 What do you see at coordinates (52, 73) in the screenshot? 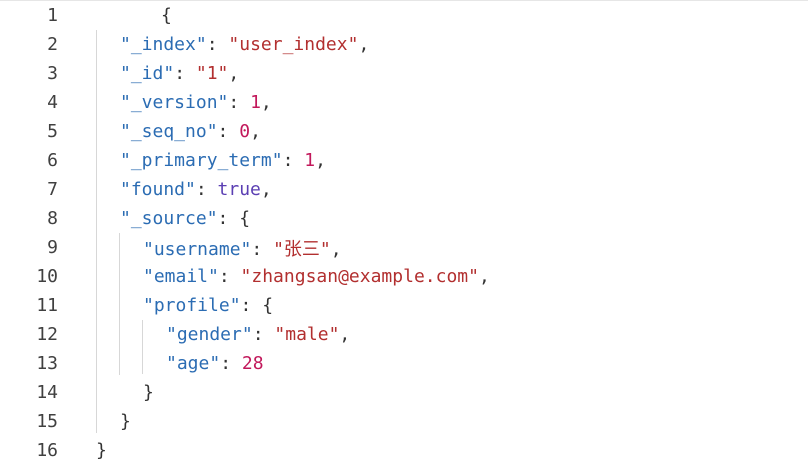
I see `line-number: 3` at bounding box center [52, 73].